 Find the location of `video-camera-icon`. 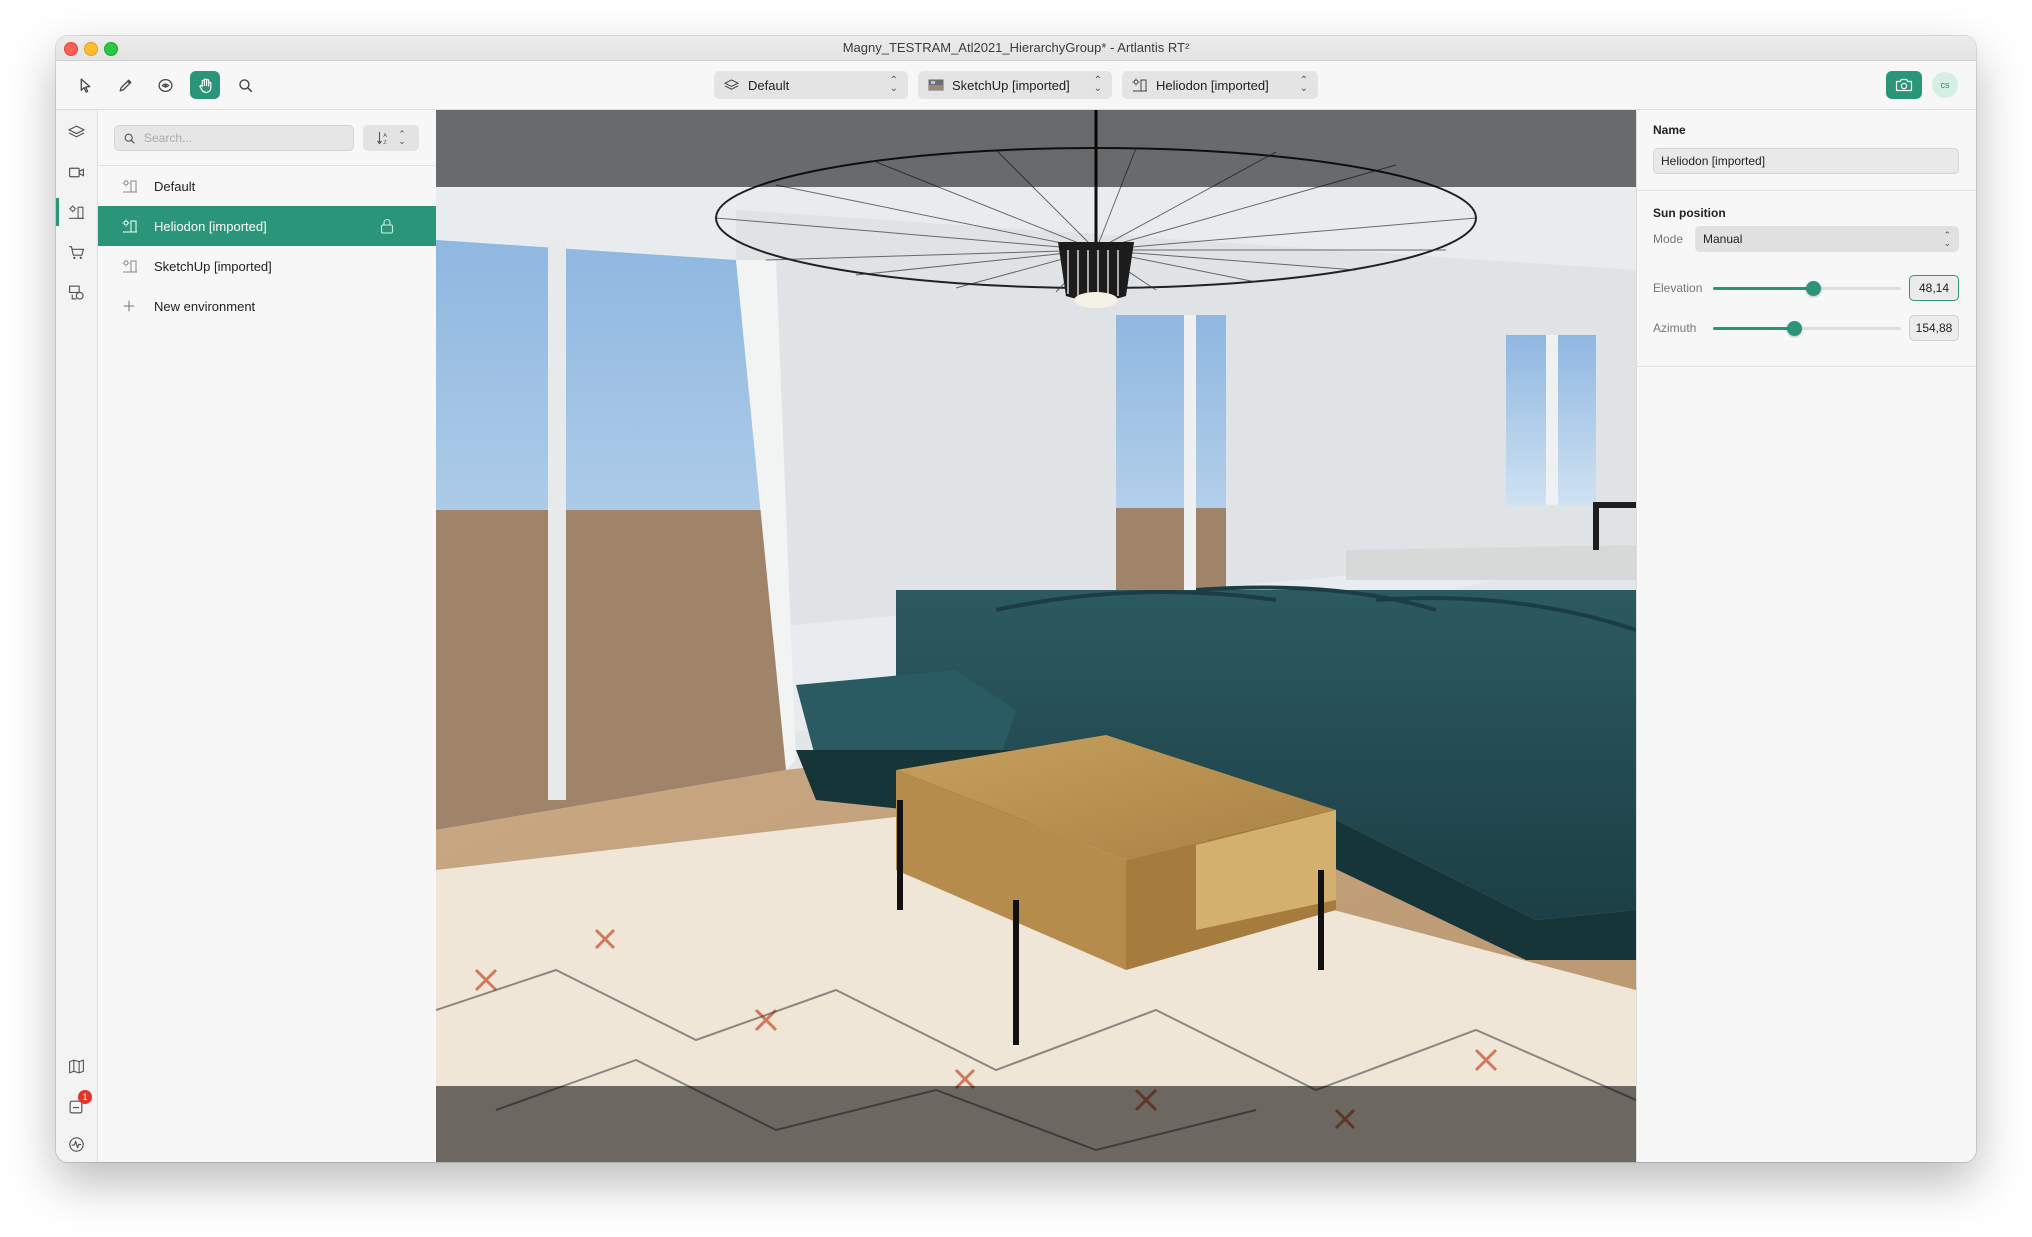

video-camera-icon is located at coordinates (76, 172).